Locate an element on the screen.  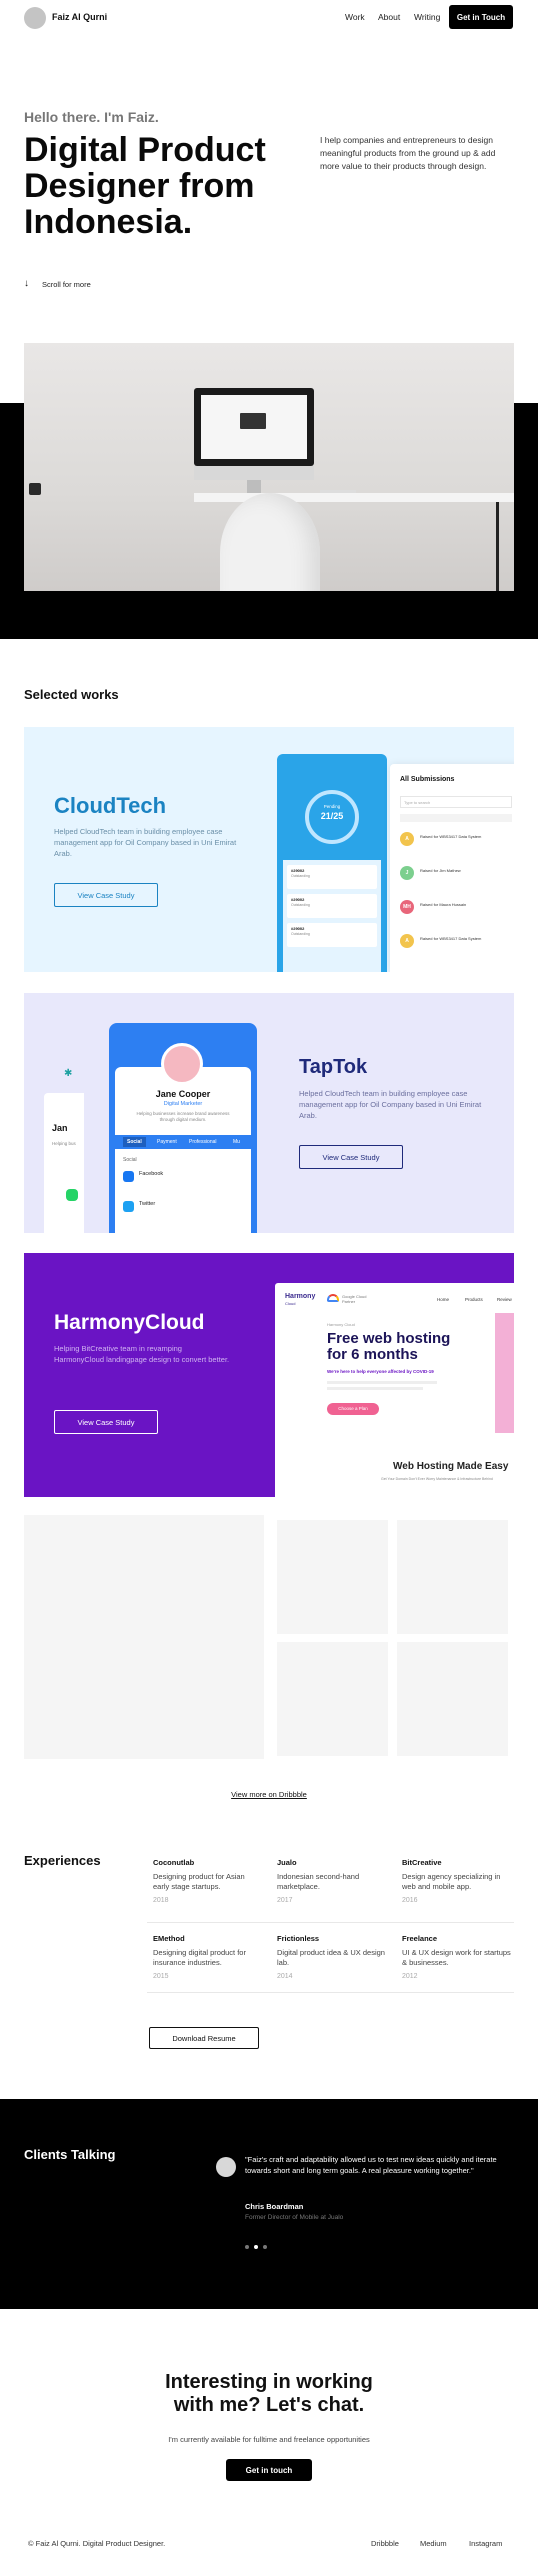
experience-year: 2018 is located at coordinates (161, 1900).